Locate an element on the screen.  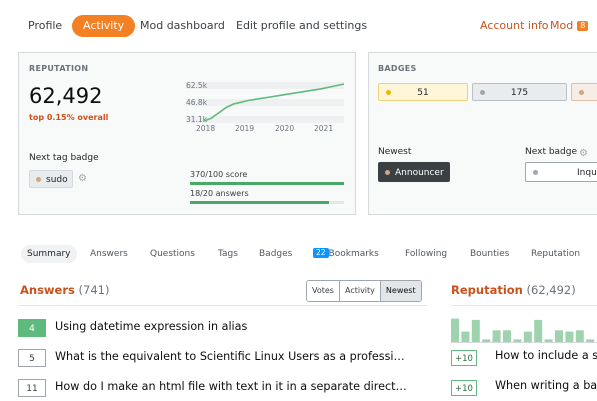
answer-score: 5 is located at coordinates (32, 358).